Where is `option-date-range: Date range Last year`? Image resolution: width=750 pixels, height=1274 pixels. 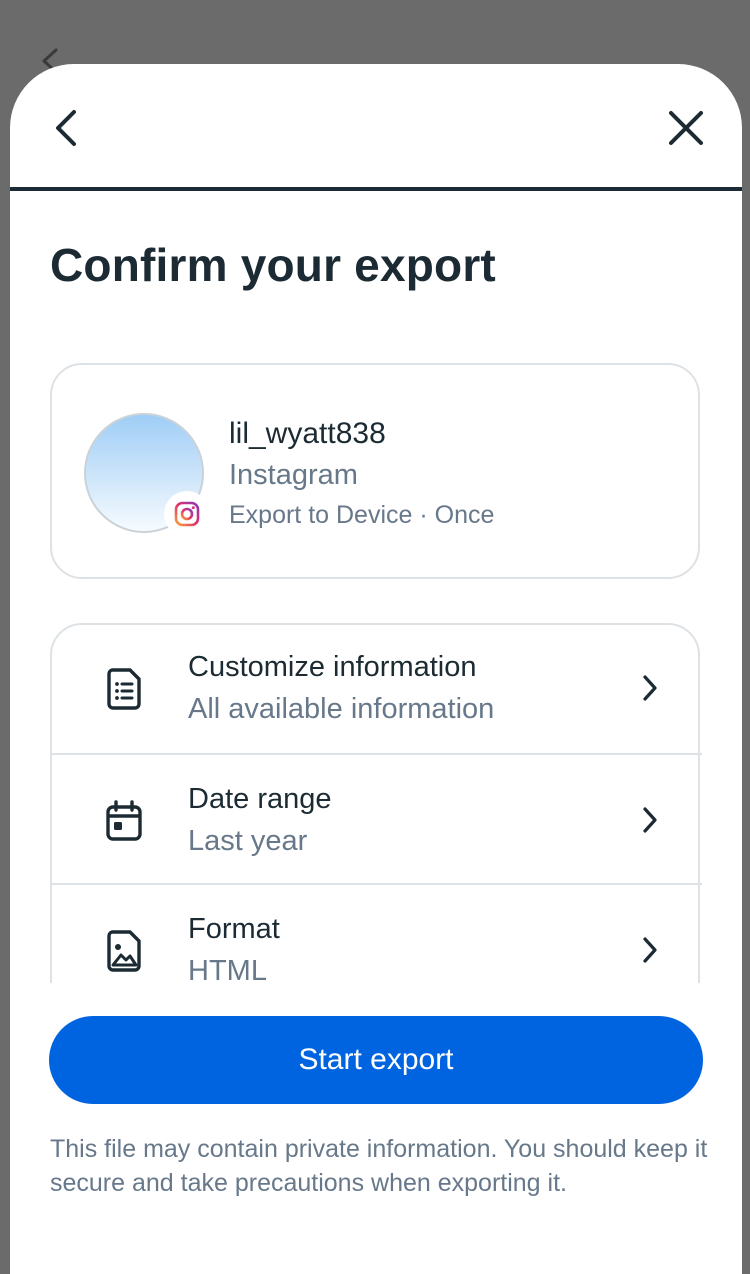
option-date-range: Date range Last year is located at coordinates (376, 819).